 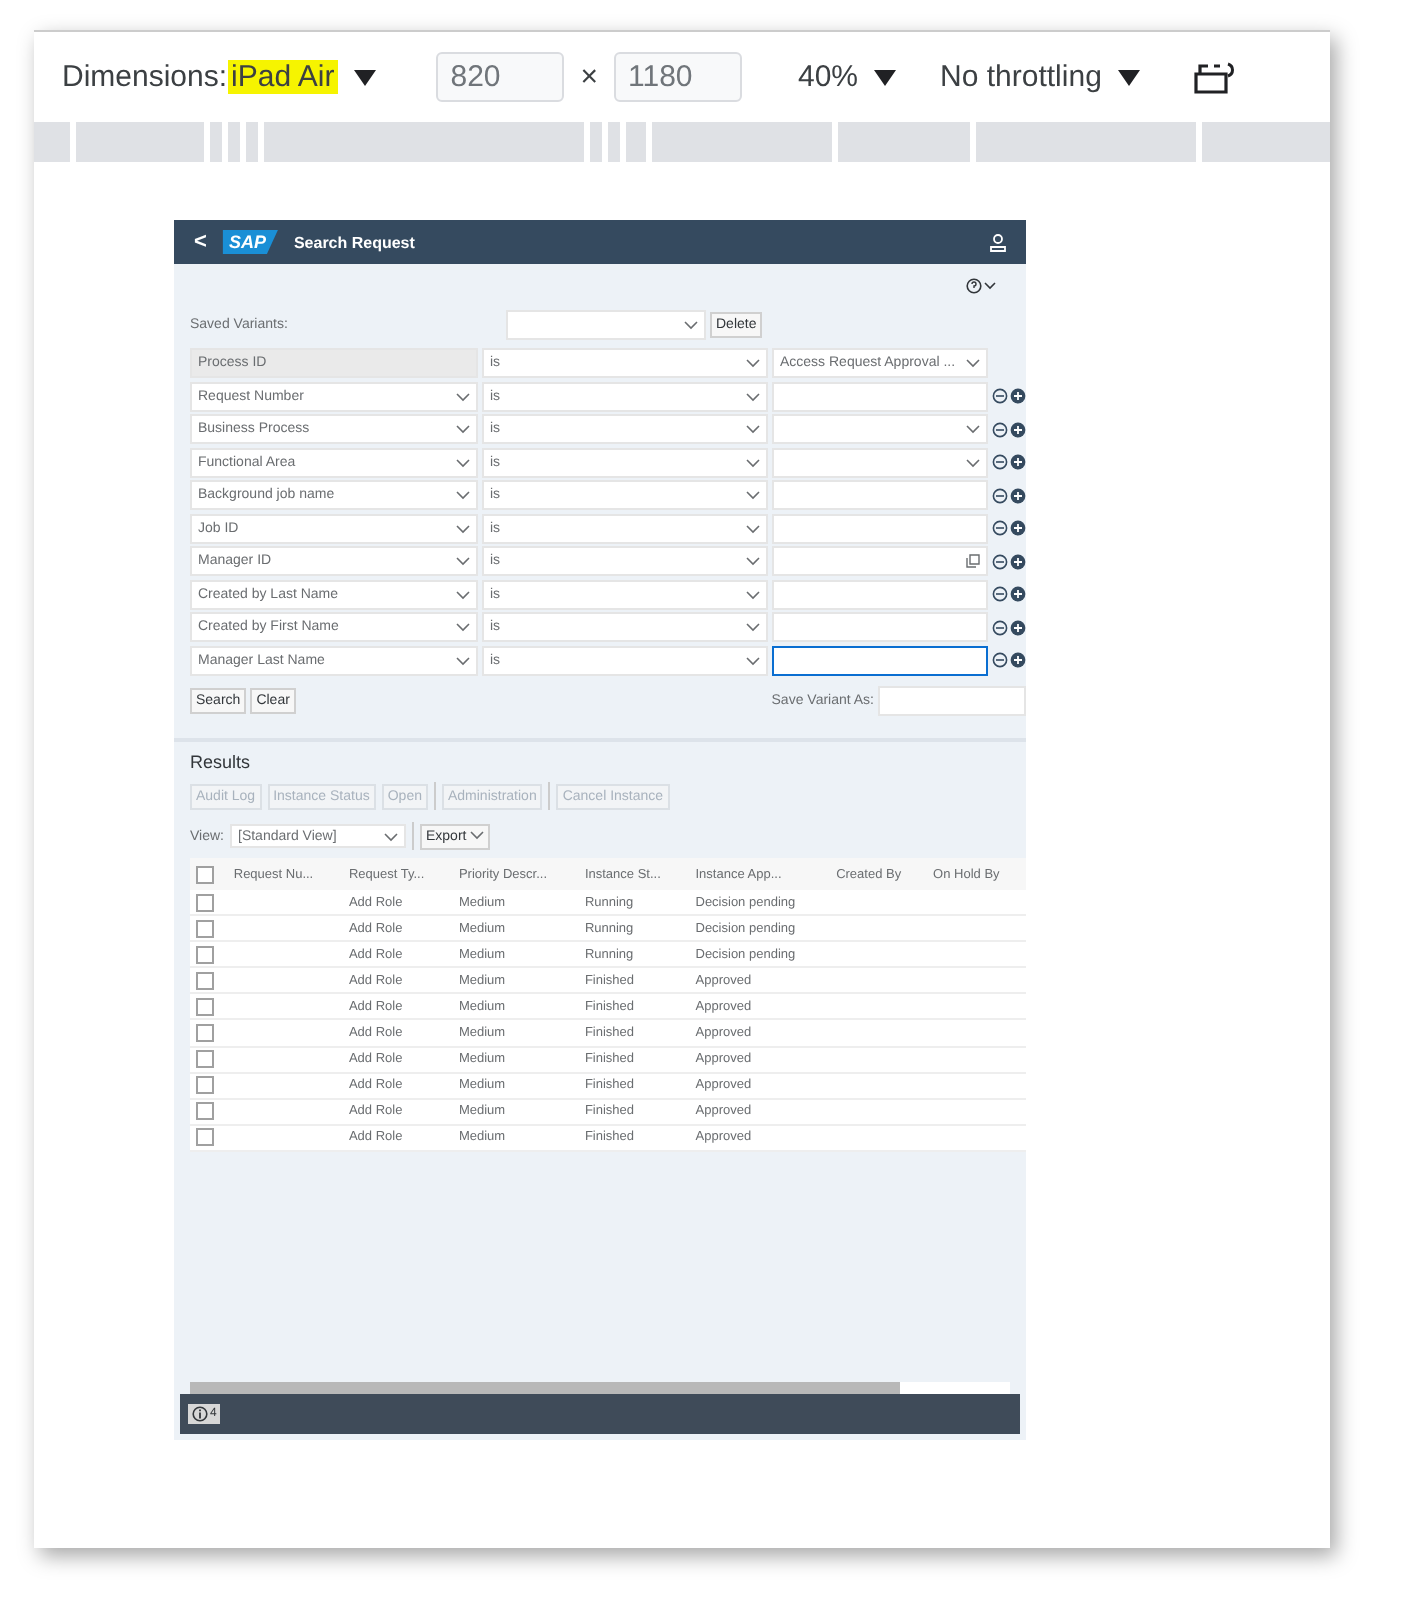 I want to click on value-field, so click(x=880, y=660).